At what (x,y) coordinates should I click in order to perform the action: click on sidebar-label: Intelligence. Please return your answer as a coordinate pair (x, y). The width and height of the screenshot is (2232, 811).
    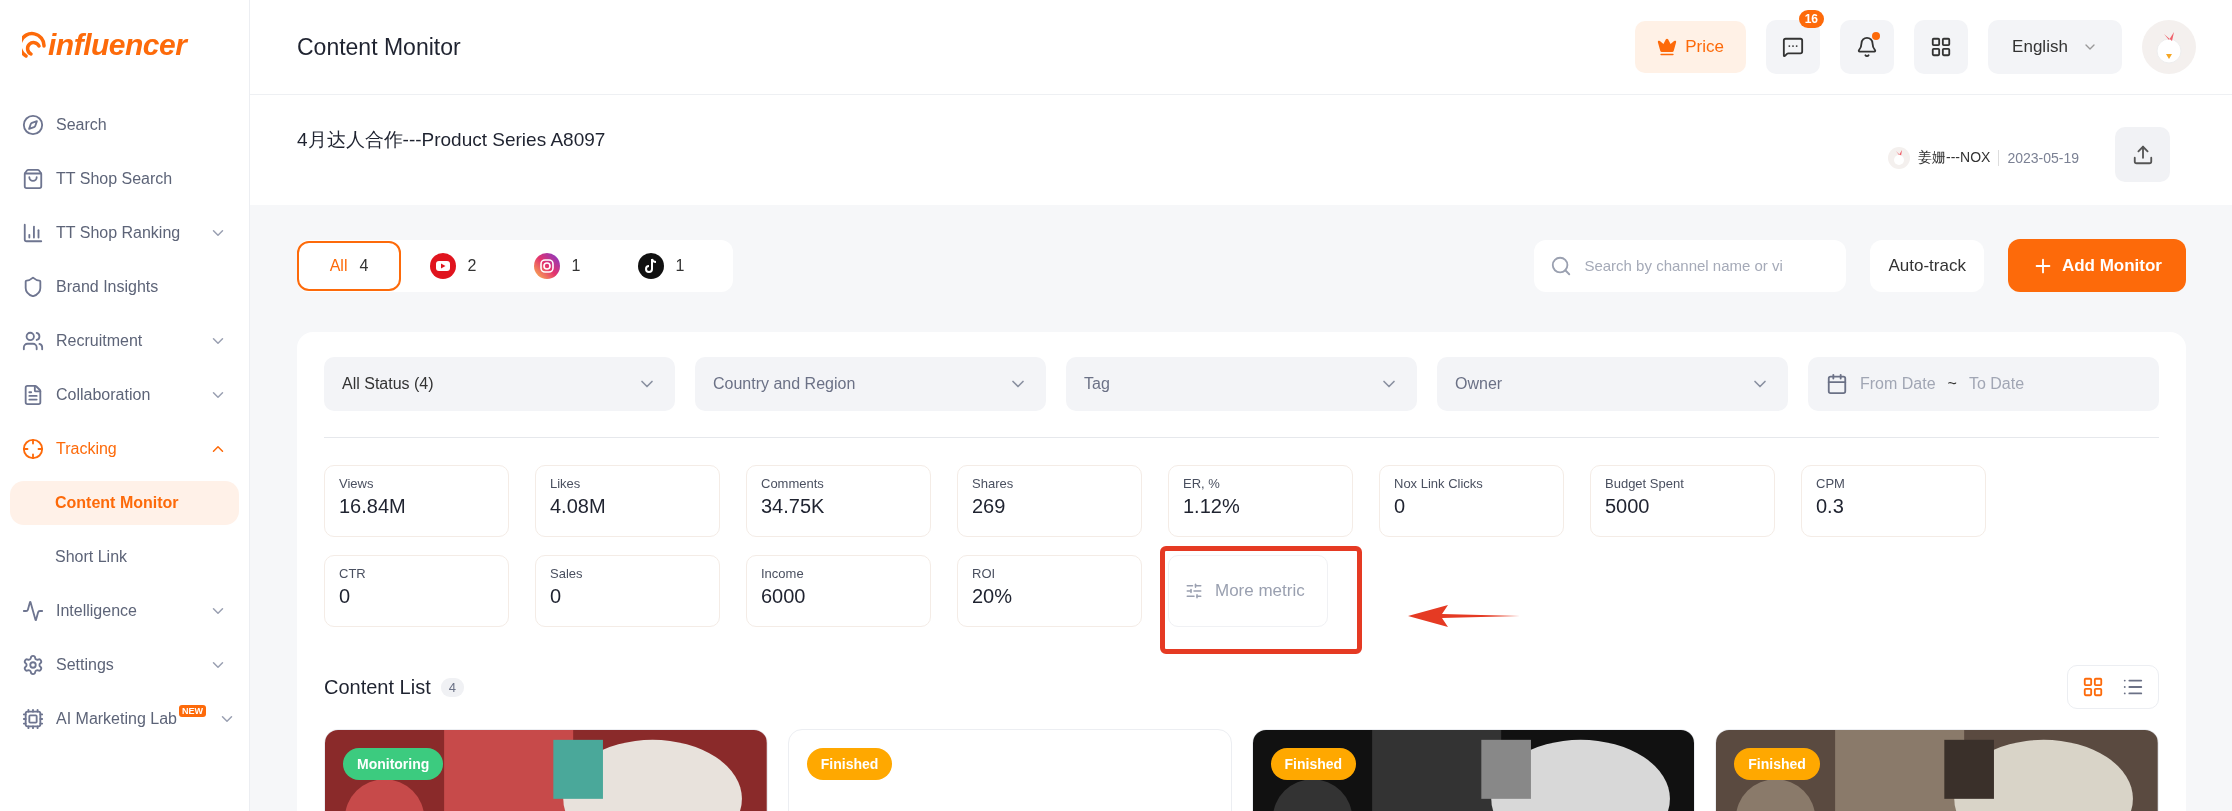
    Looking at the image, I should click on (96, 611).